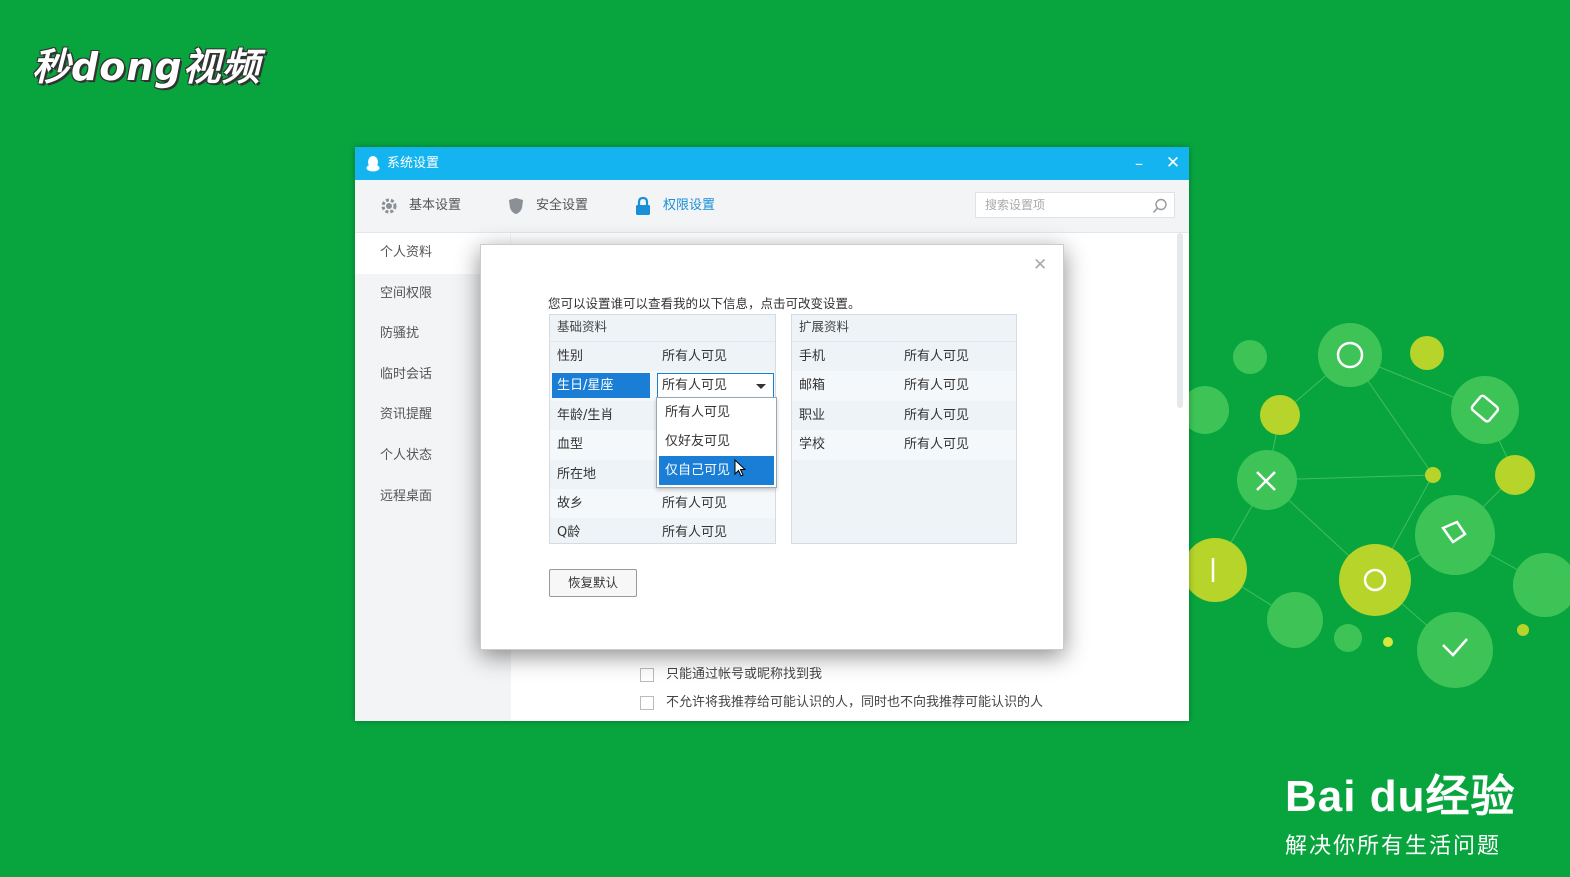 The height and width of the screenshot is (877, 1570). What do you see at coordinates (516, 206) in the screenshot?
I see `shield-icon` at bounding box center [516, 206].